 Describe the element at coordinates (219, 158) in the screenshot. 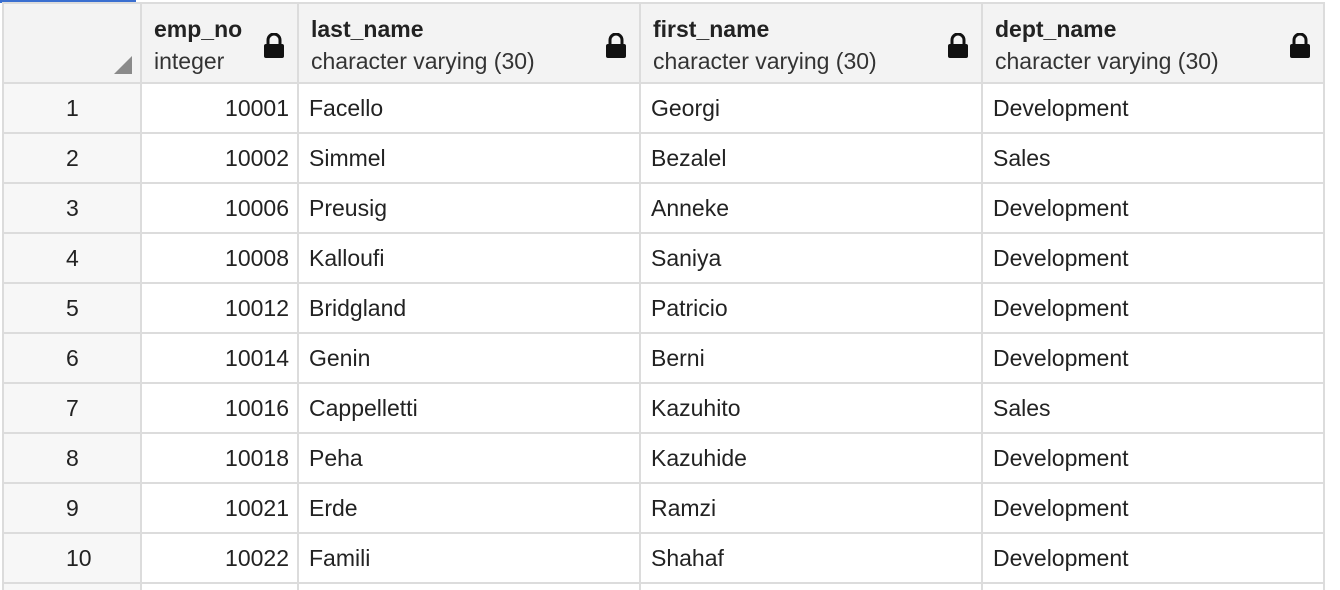

I see `cell-emp-no: 10002` at that location.